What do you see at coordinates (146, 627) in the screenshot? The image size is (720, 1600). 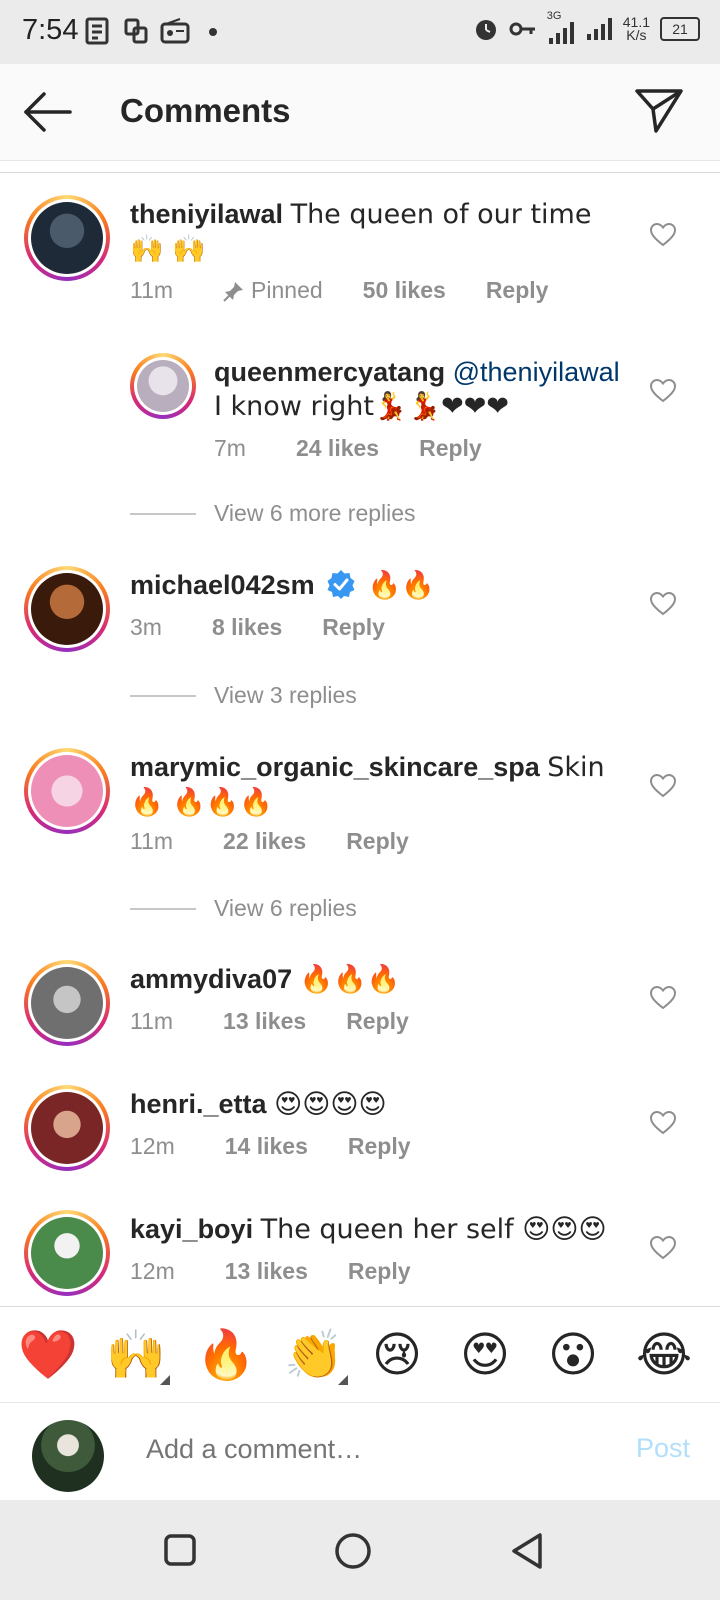 I see `comment-time: 3m` at bounding box center [146, 627].